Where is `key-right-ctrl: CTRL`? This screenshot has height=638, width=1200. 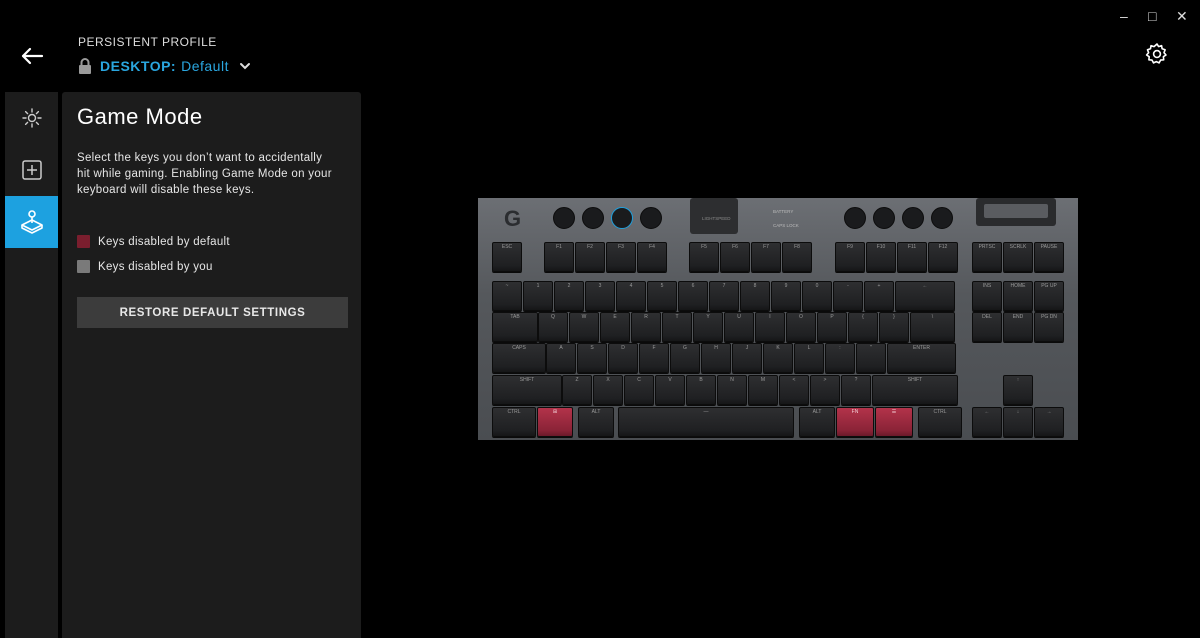 key-right-ctrl: CTRL is located at coordinates (940, 422).